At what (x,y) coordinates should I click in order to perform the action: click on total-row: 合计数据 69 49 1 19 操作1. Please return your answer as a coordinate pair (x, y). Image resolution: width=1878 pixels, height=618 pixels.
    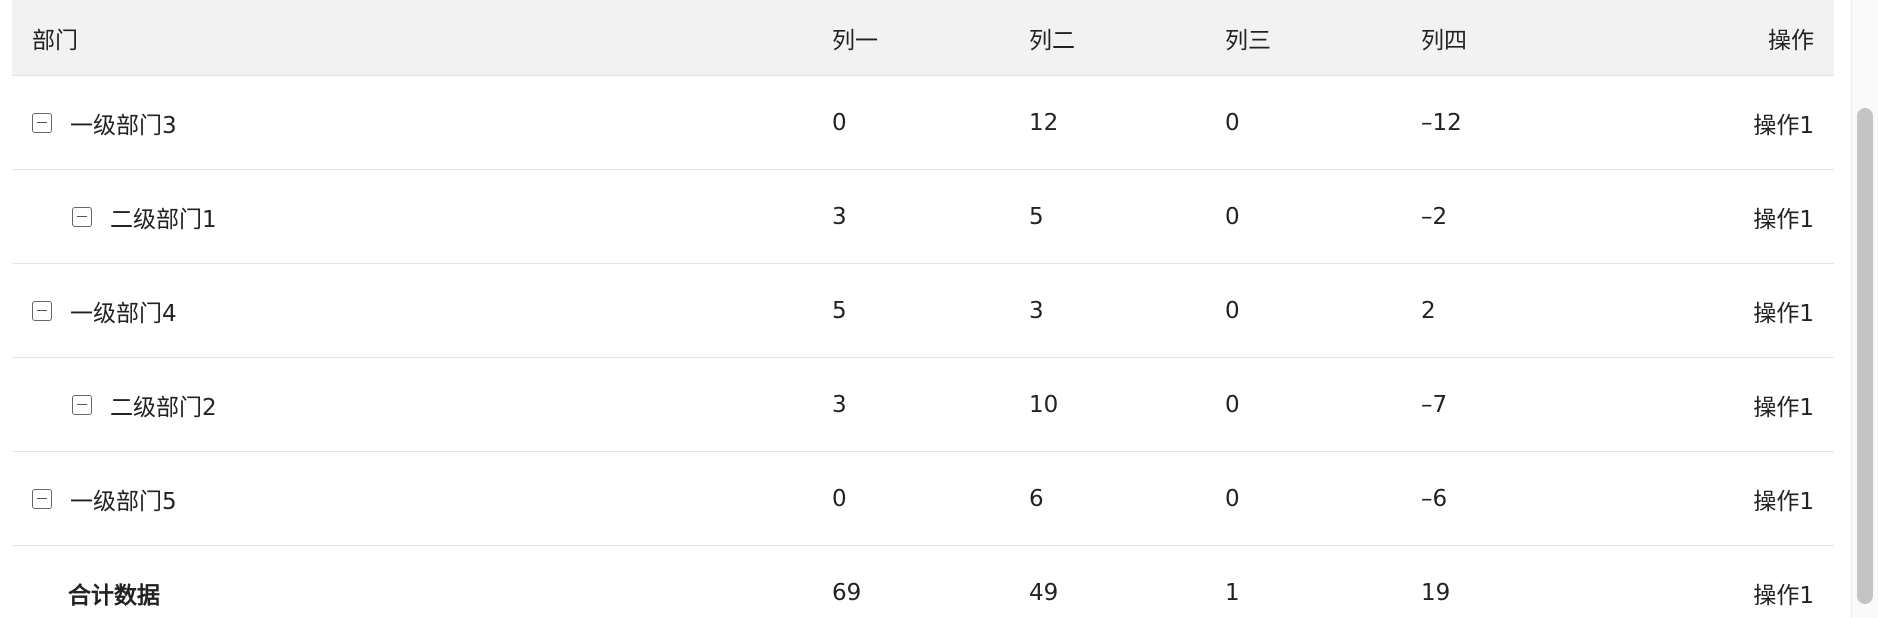
    Looking at the image, I should click on (923, 582).